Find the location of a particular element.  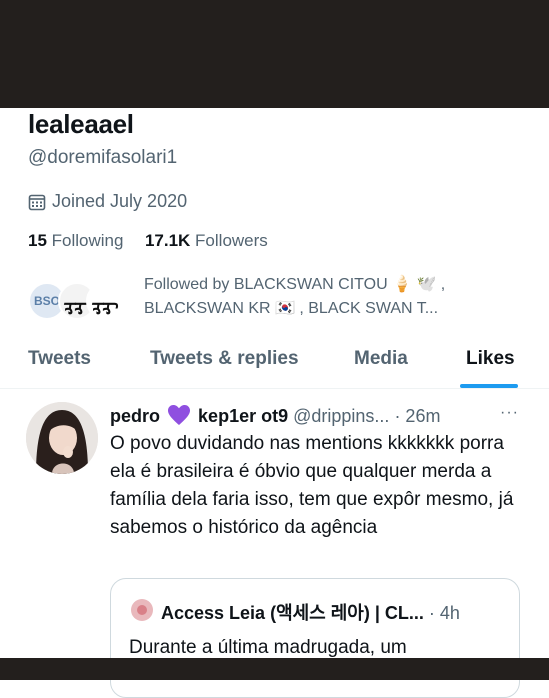

tweet-author-avatar is located at coordinates (62, 438).